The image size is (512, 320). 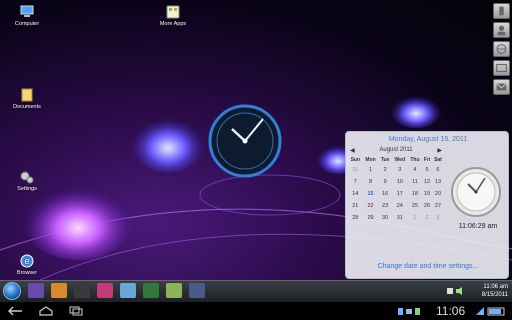 What do you see at coordinates (495, 291) in the screenshot?
I see `taskbar-clock: 11:06 am 8/15/2011` at bounding box center [495, 291].